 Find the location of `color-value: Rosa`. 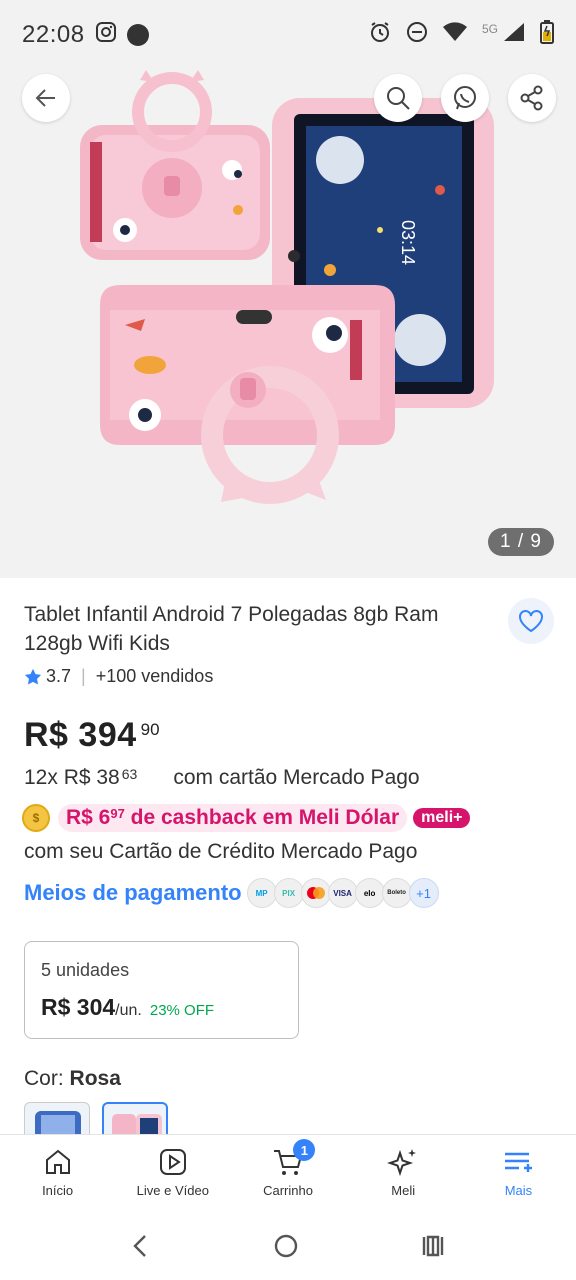

color-value: Rosa is located at coordinates (95, 1078).